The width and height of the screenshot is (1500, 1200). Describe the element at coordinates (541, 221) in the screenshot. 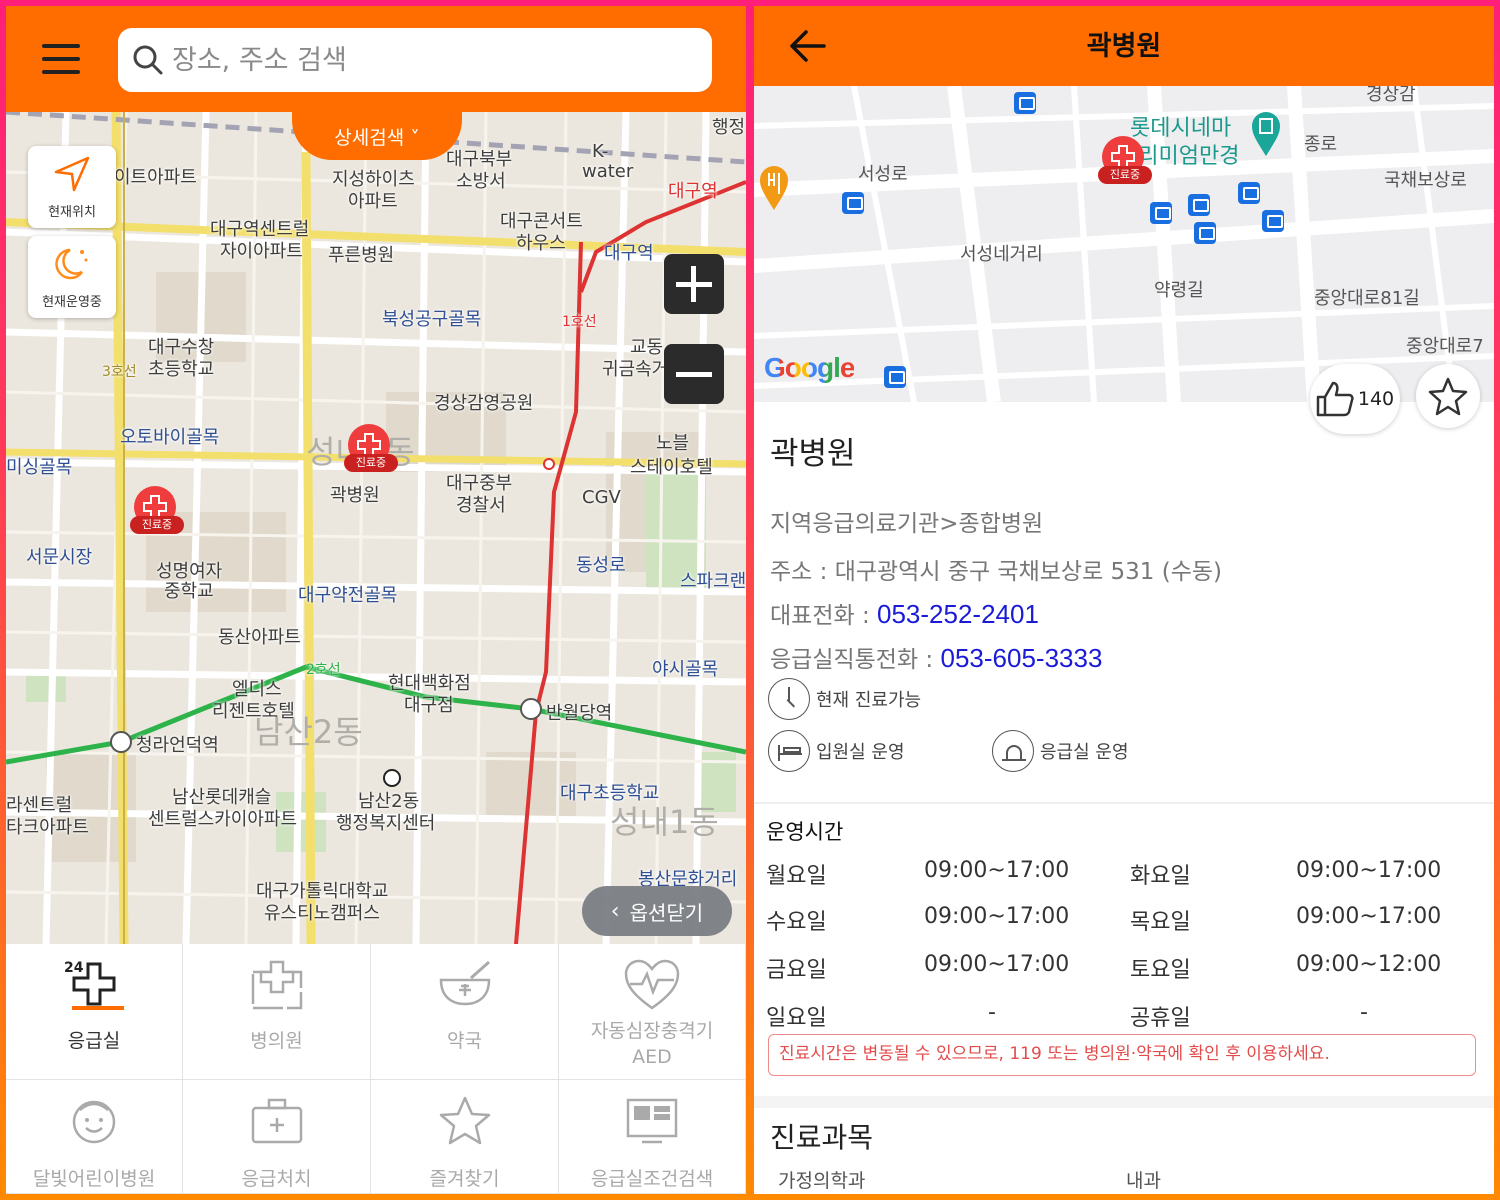

I see `map-label: 대구콘서트` at that location.